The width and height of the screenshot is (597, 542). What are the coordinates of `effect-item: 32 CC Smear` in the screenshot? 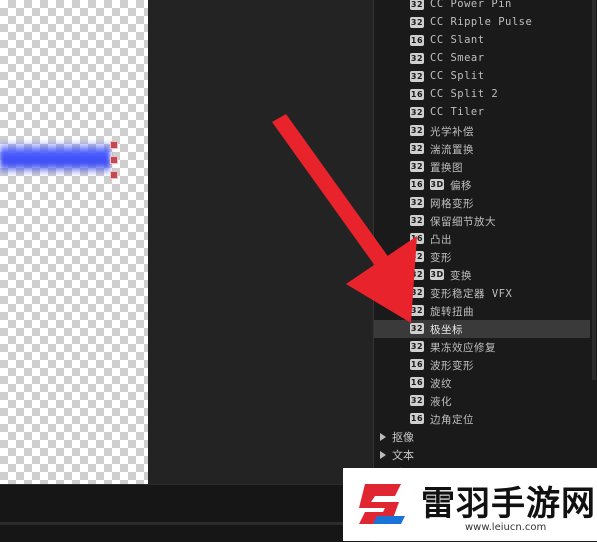 It's located at (482, 59).